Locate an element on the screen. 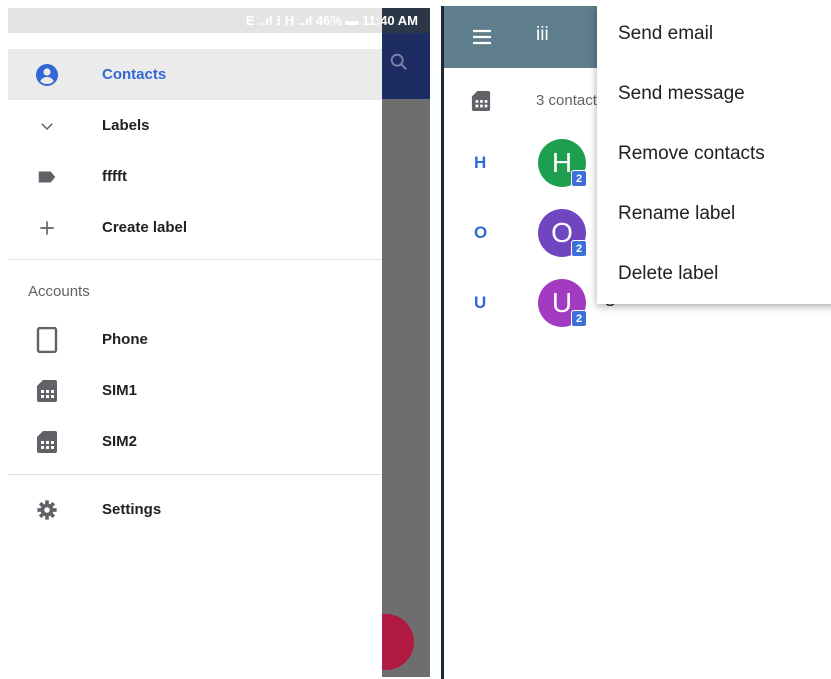 The image size is (831, 679). menu-item-send-message: Send message is located at coordinates (714, 96).